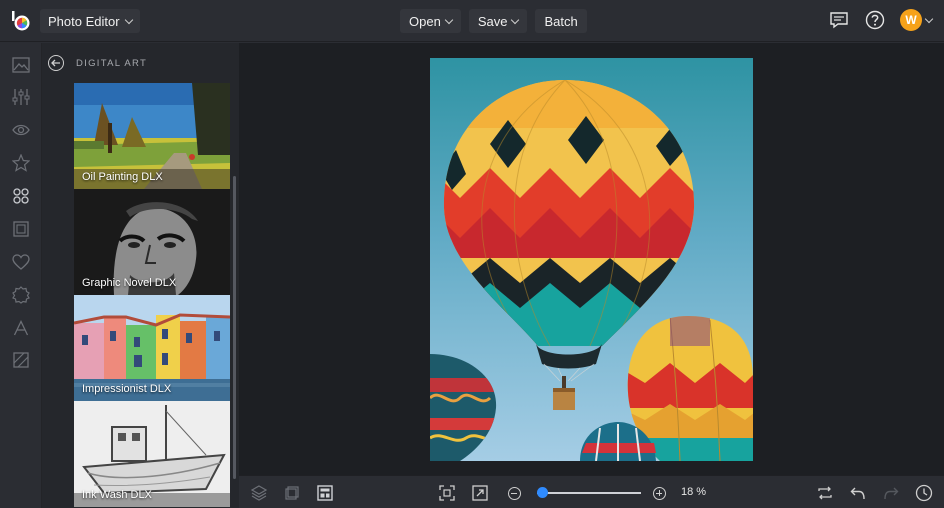 The height and width of the screenshot is (508, 944). What do you see at coordinates (447, 493) in the screenshot?
I see `fit-to-screen-icon` at bounding box center [447, 493].